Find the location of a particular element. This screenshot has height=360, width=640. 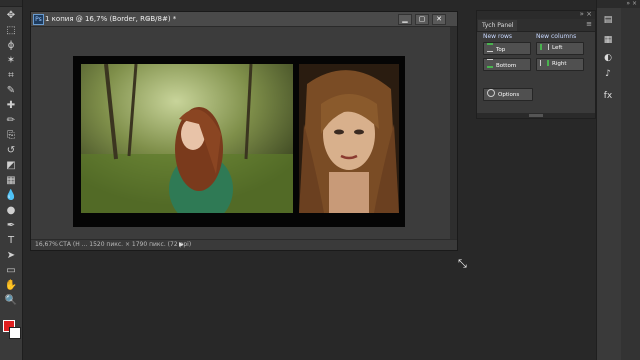

dock-header: » × is located at coordinates (618, 4).